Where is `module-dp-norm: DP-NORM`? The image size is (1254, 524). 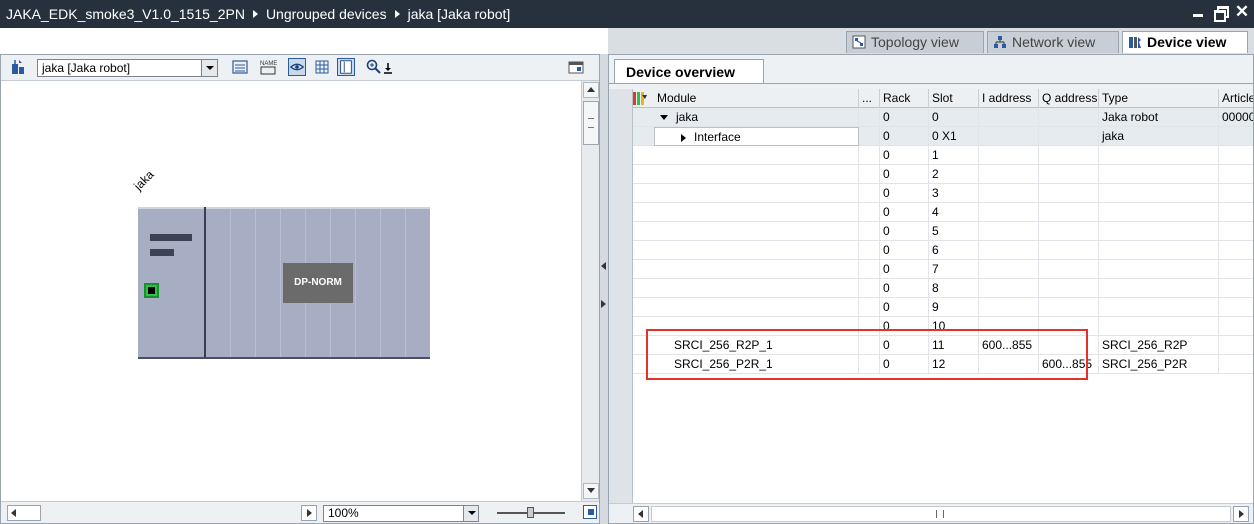
module-dp-norm: DP-NORM is located at coordinates (318, 283).